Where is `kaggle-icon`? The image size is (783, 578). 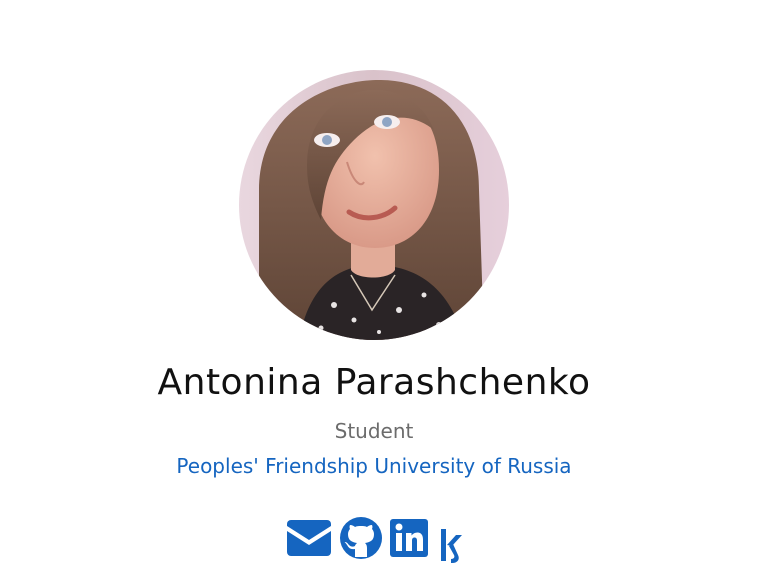 kaggle-icon is located at coordinates (451, 546).